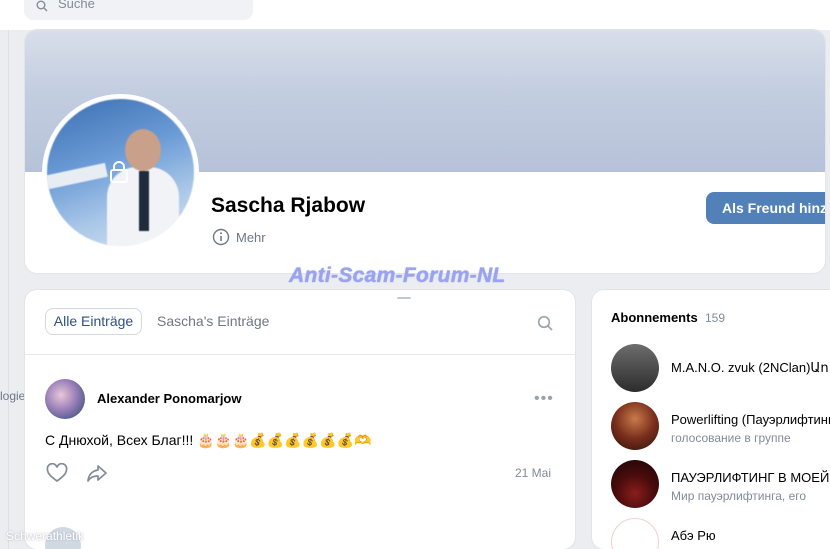  What do you see at coordinates (654, 317) in the screenshot?
I see `subscriptions-title: Abonnements` at bounding box center [654, 317].